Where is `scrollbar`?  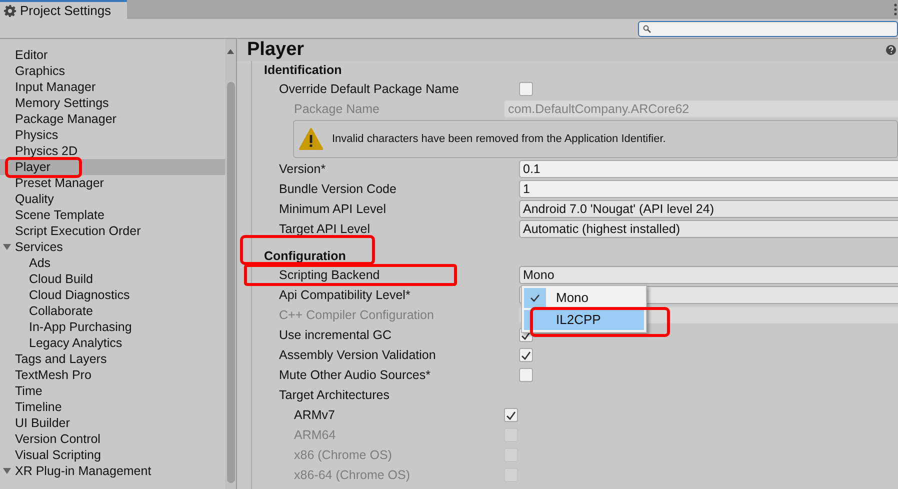
scrollbar is located at coordinates (230, 264).